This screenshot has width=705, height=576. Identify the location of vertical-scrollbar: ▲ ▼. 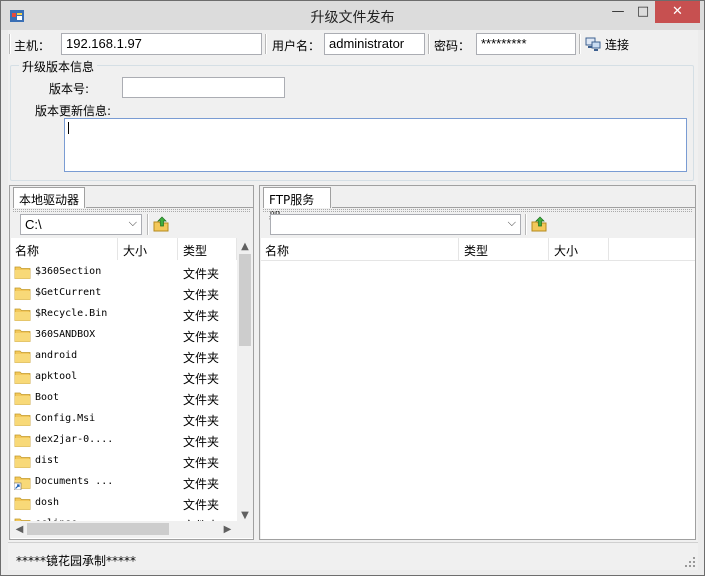
(245, 379).